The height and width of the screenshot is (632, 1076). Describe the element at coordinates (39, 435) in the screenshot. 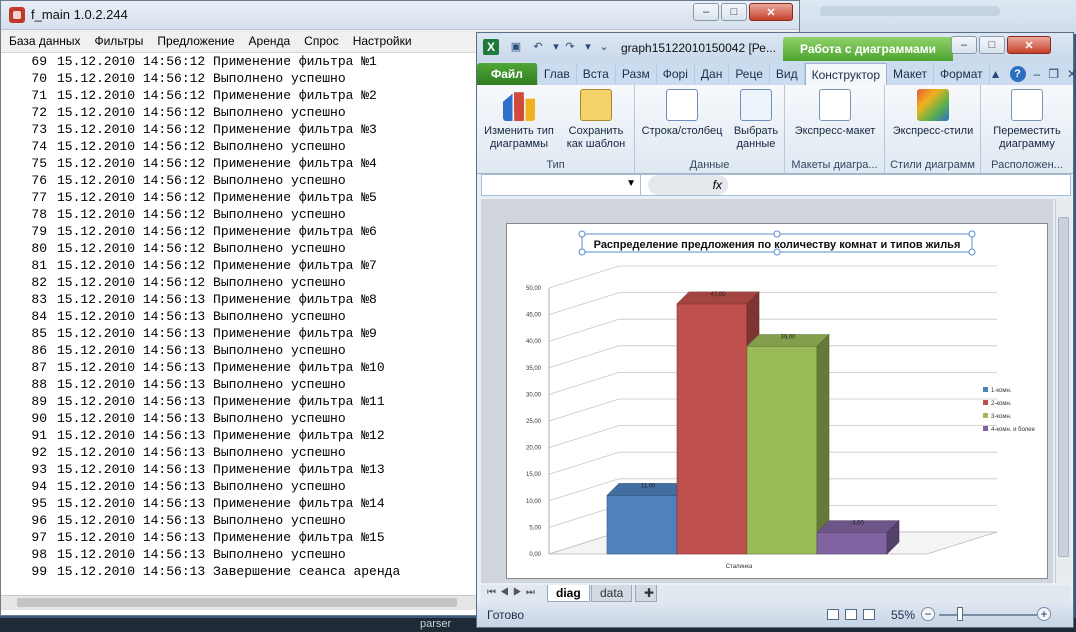

I see `log-line-number: 91` at that location.